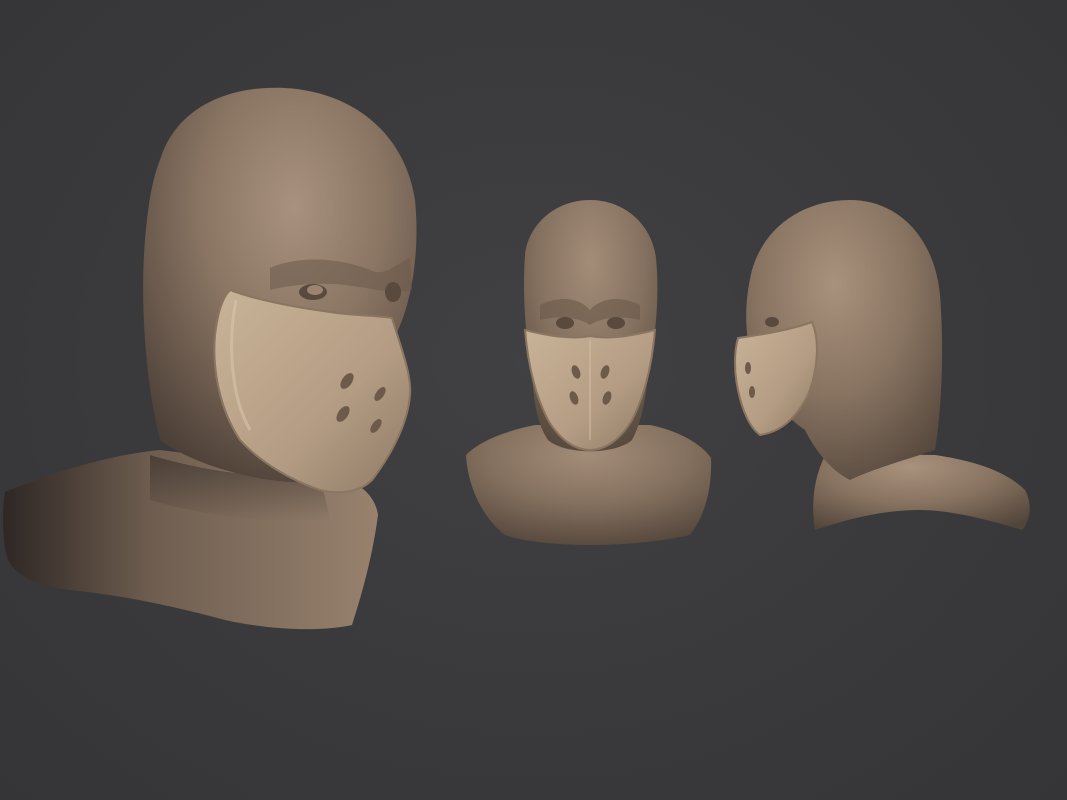 This screenshot has height=800, width=1067. I want to click on mask-vent-s1, so click(748, 368).